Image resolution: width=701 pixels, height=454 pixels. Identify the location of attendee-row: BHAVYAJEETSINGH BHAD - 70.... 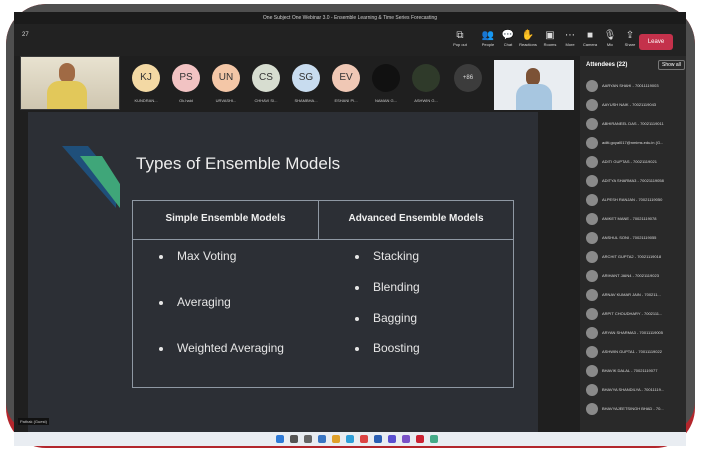
(635, 410).